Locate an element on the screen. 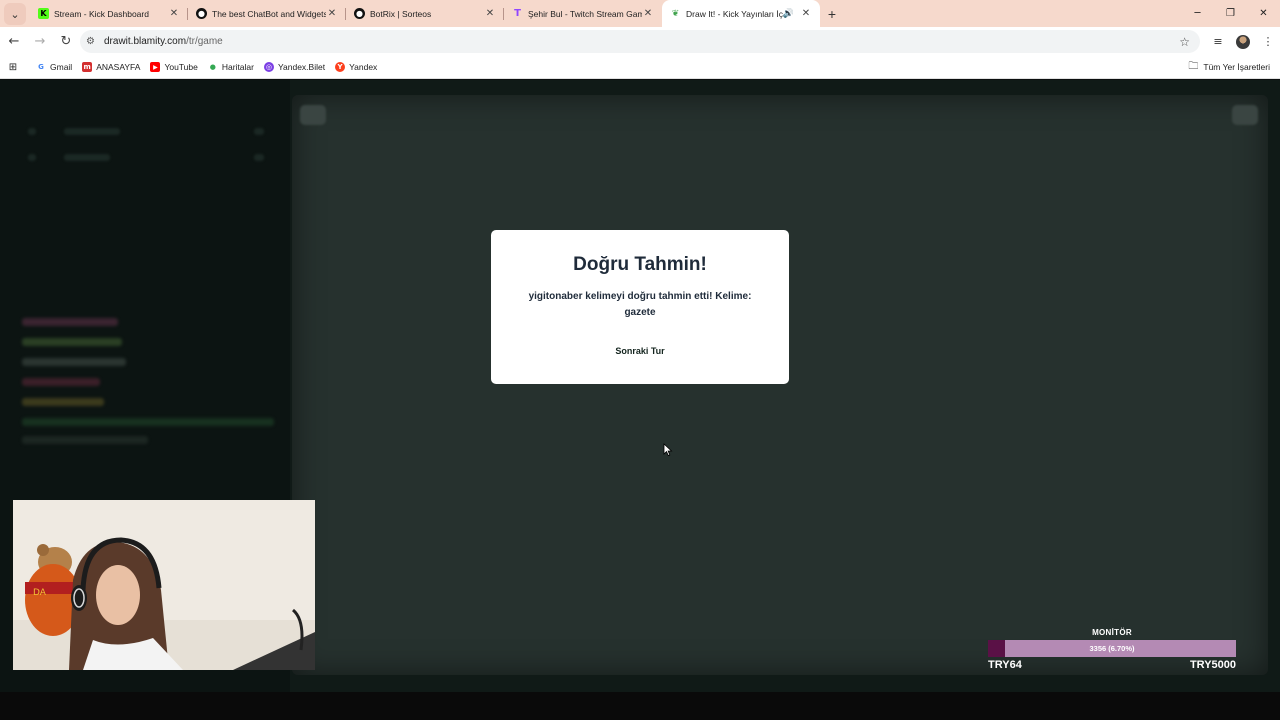  youtube-icon: ▶ is located at coordinates (155, 67).